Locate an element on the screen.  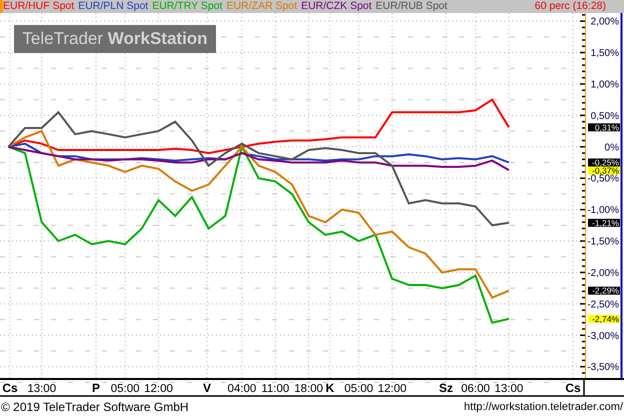
value-label: -0,25% is located at coordinates (604, 163).